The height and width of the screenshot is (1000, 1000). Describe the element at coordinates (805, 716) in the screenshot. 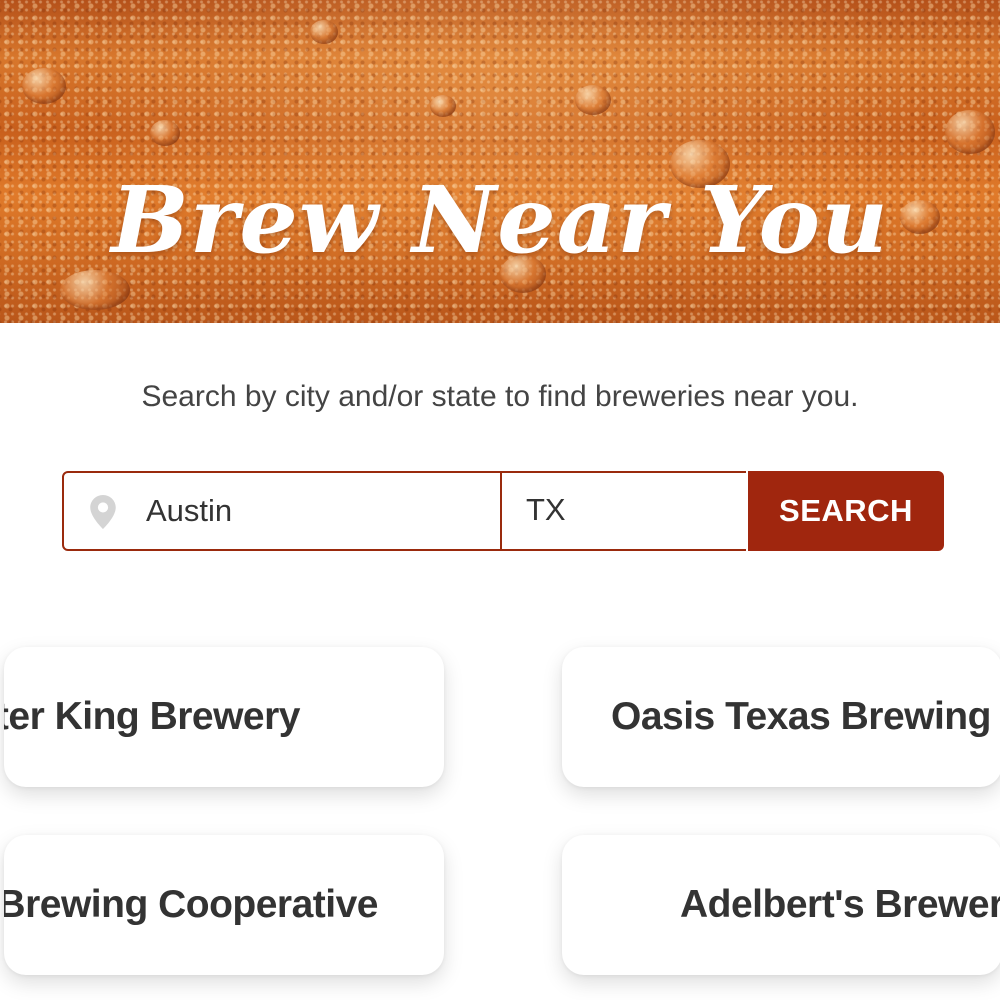

I see `brewery-name: Oasis Texas Brewing Company` at that location.